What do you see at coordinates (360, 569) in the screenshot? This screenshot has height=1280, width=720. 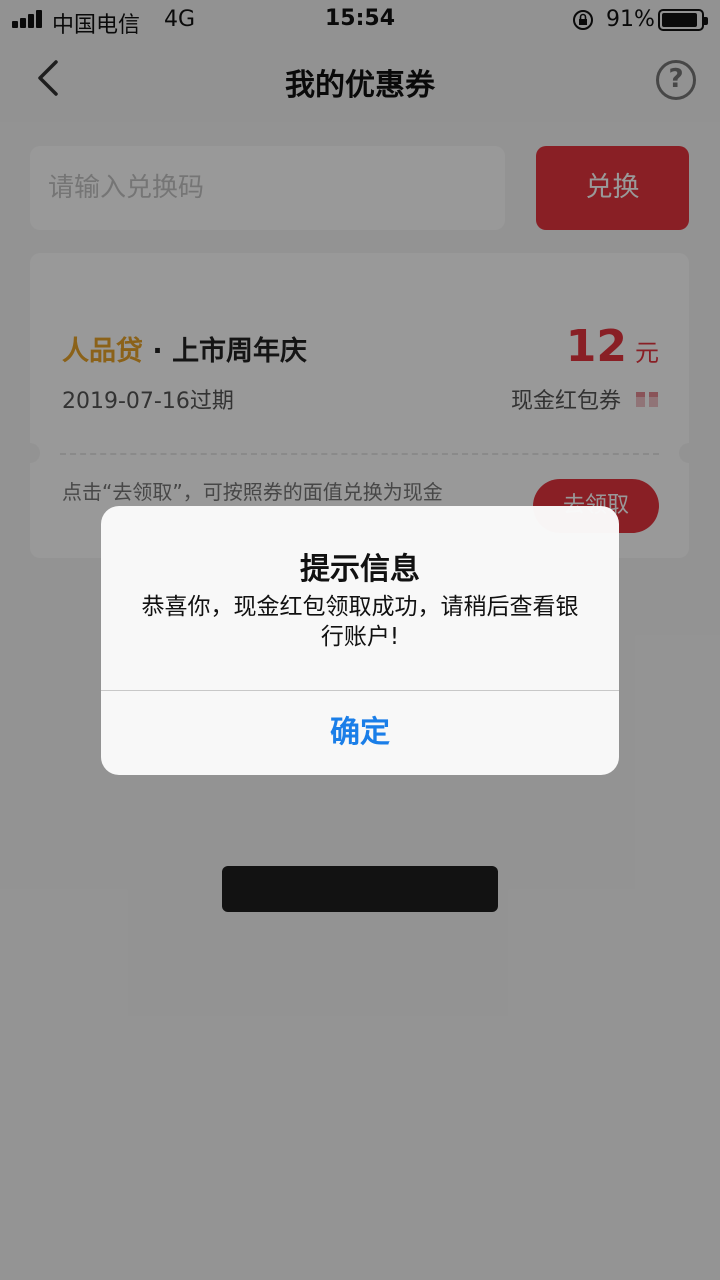 I see `alert-title: 提示信息` at bounding box center [360, 569].